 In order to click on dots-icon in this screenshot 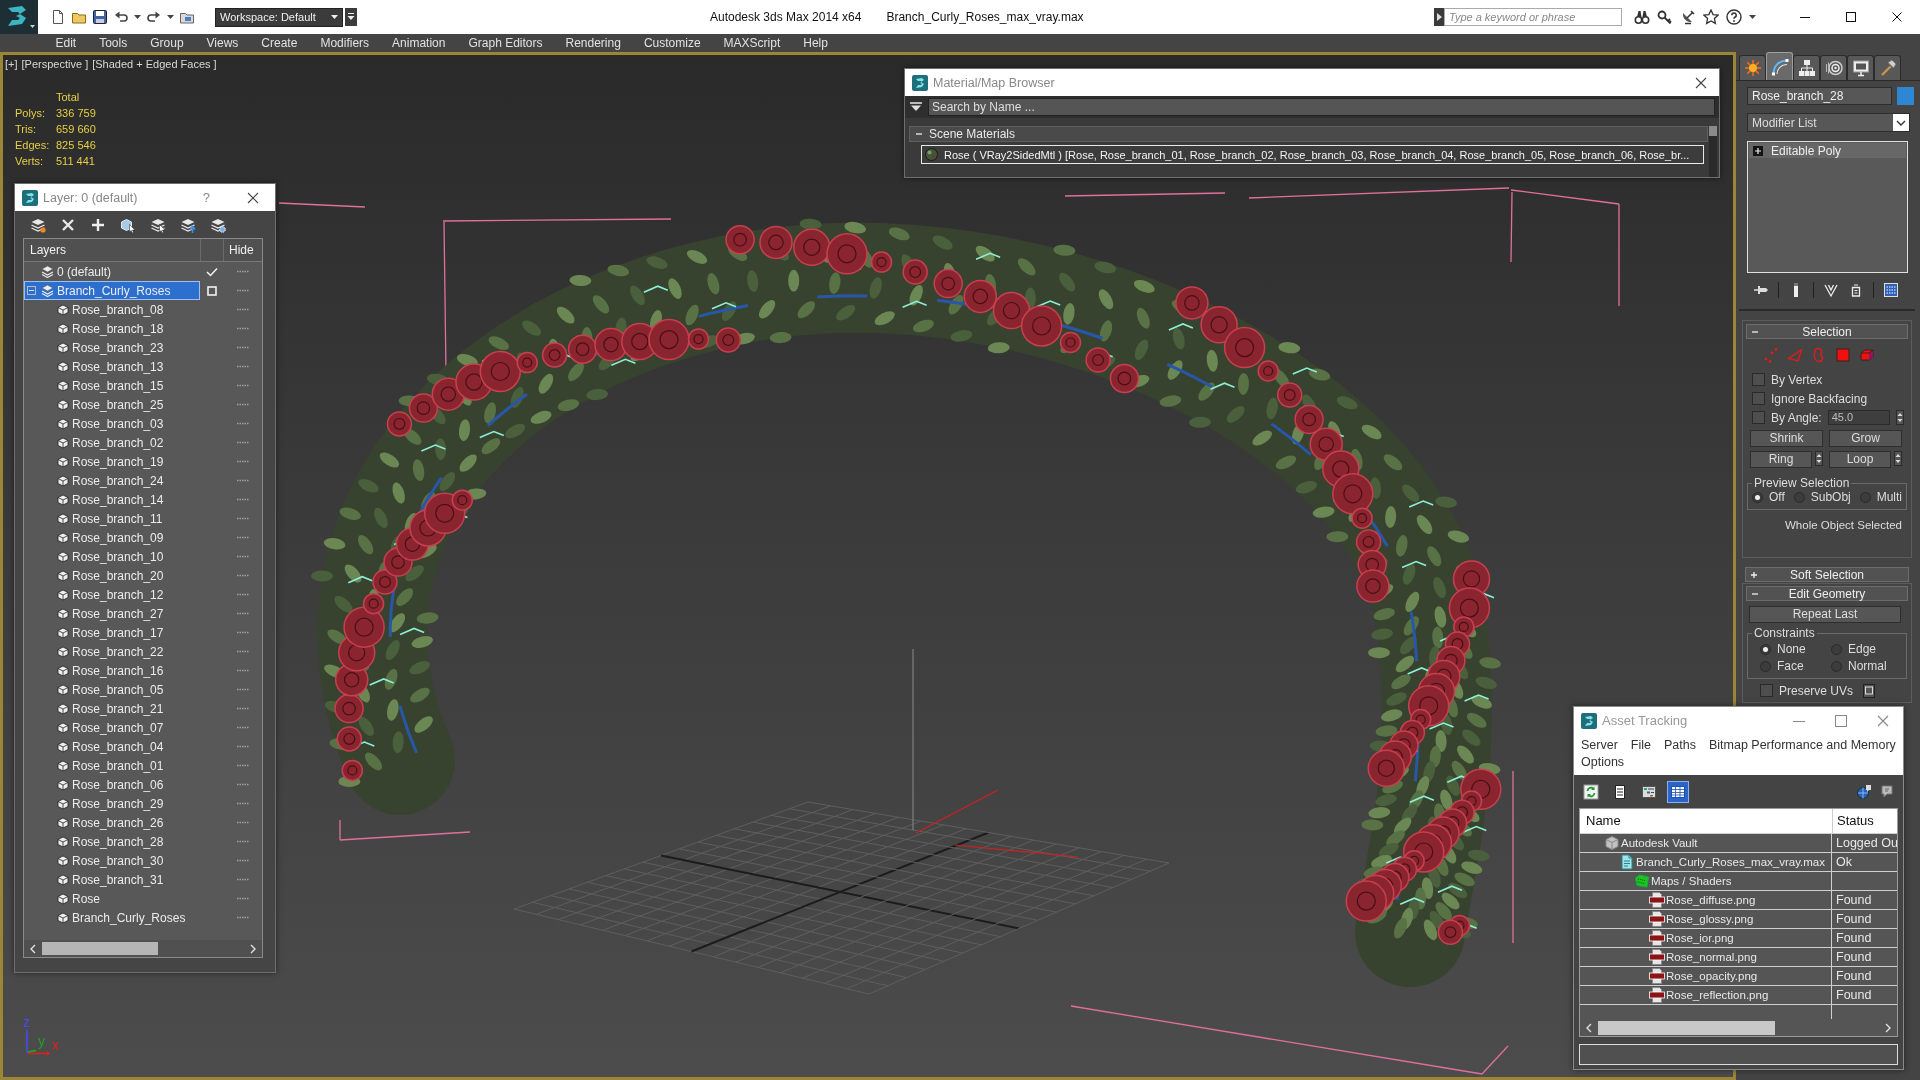, I will do `click(1771, 355)`.